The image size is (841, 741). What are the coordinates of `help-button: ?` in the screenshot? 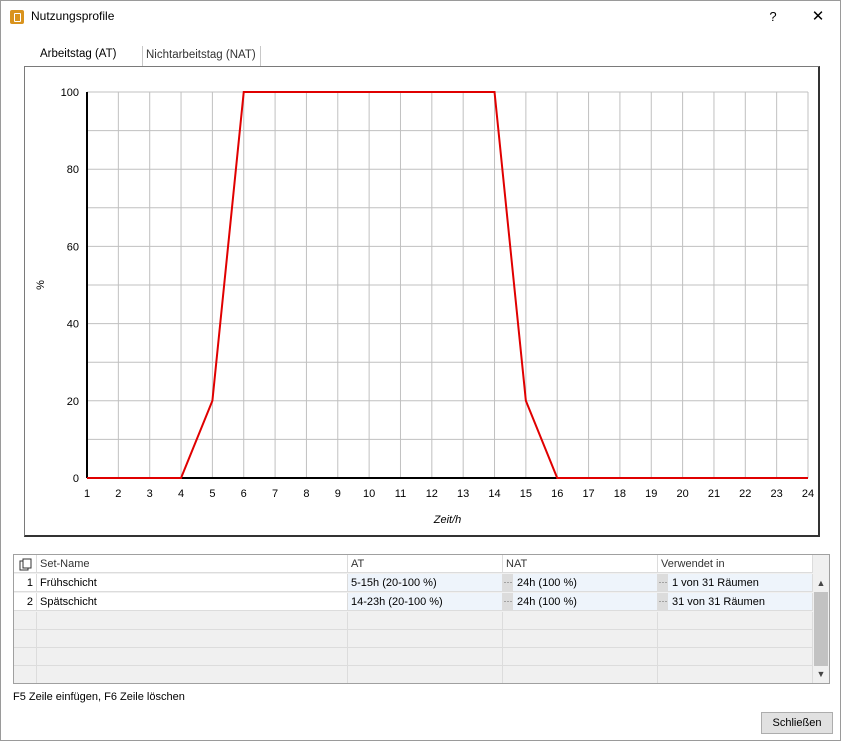 It's located at (773, 17).